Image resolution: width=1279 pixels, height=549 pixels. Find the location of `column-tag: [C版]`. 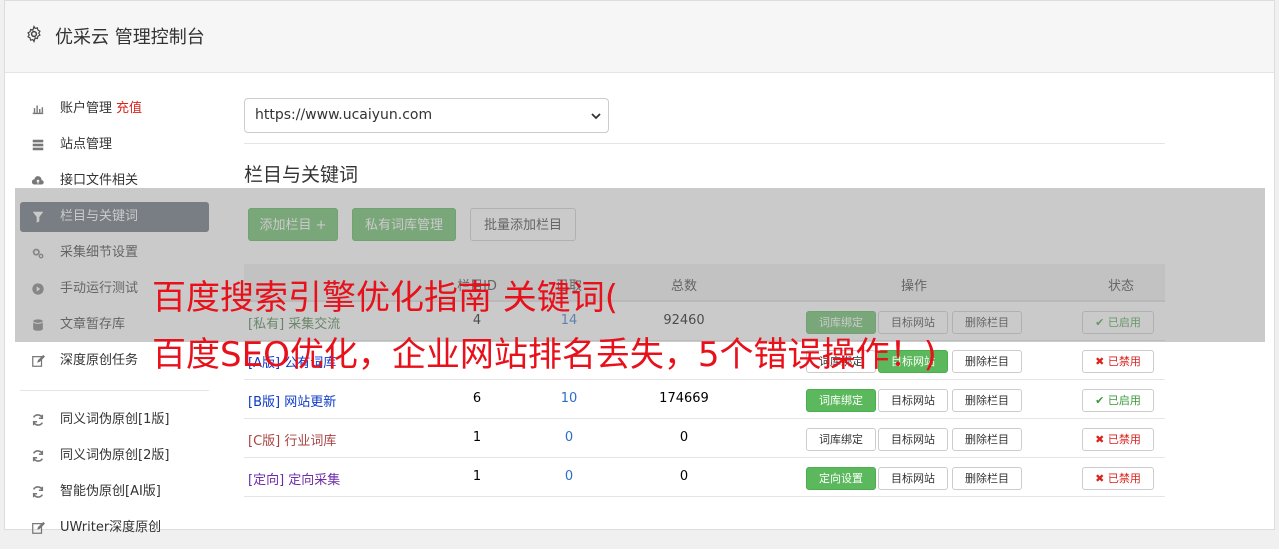

column-tag: [C版] is located at coordinates (264, 441).